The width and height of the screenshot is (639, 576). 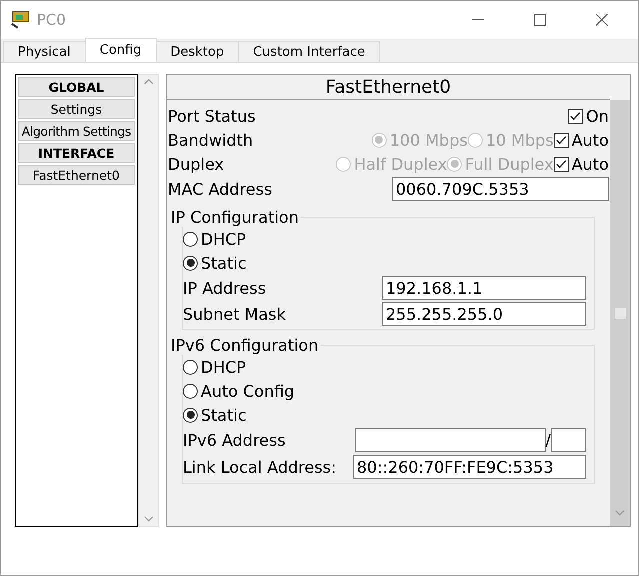 I want to click on field-label: IP Address, so click(x=225, y=288).